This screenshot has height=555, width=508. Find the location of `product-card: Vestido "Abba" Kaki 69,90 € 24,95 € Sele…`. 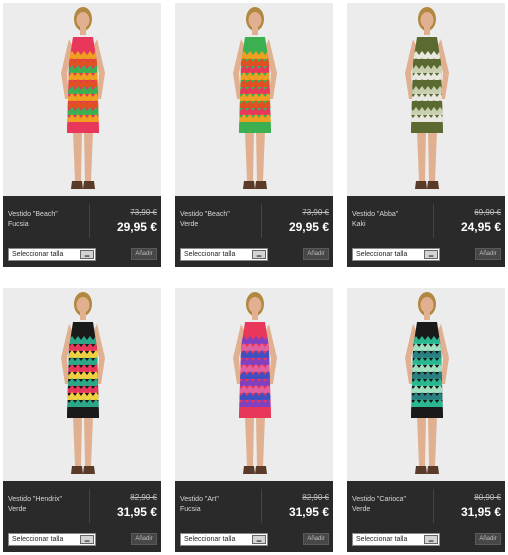

product-card: Vestido "Abba" Kaki 69,90 € 24,95 € Sele… is located at coordinates (426, 135).